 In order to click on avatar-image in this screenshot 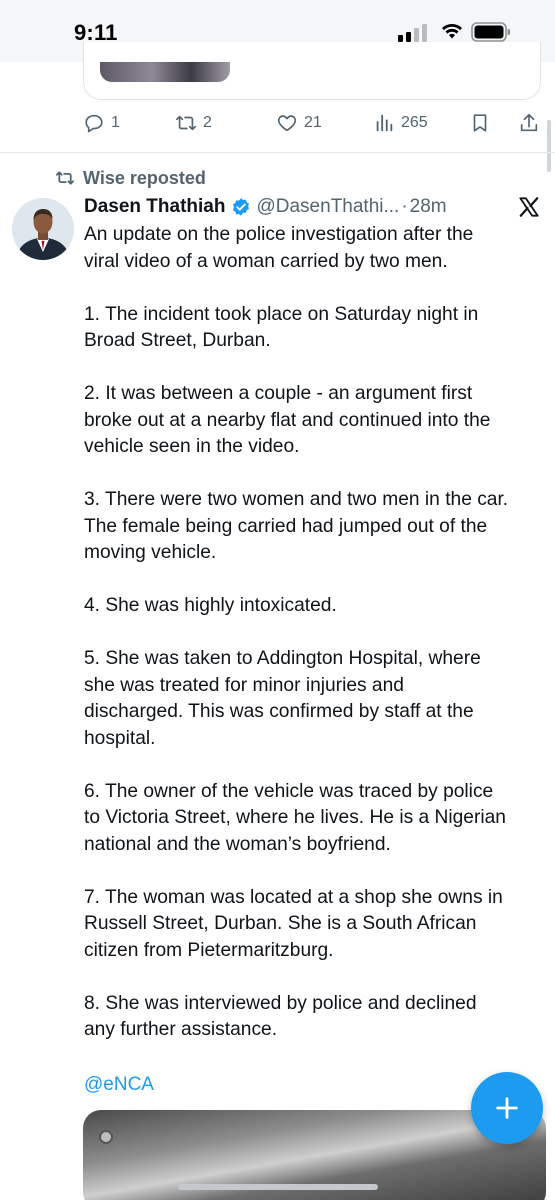, I will do `click(43, 229)`.